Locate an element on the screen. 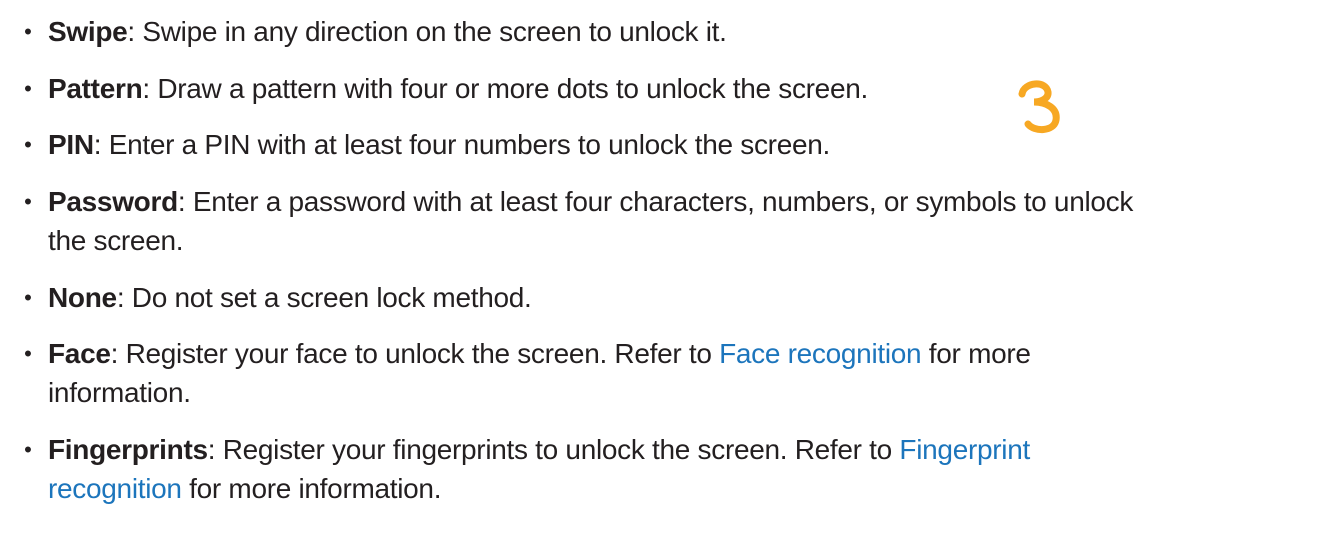 The width and height of the screenshot is (1330, 542). term: Face is located at coordinates (79, 353).